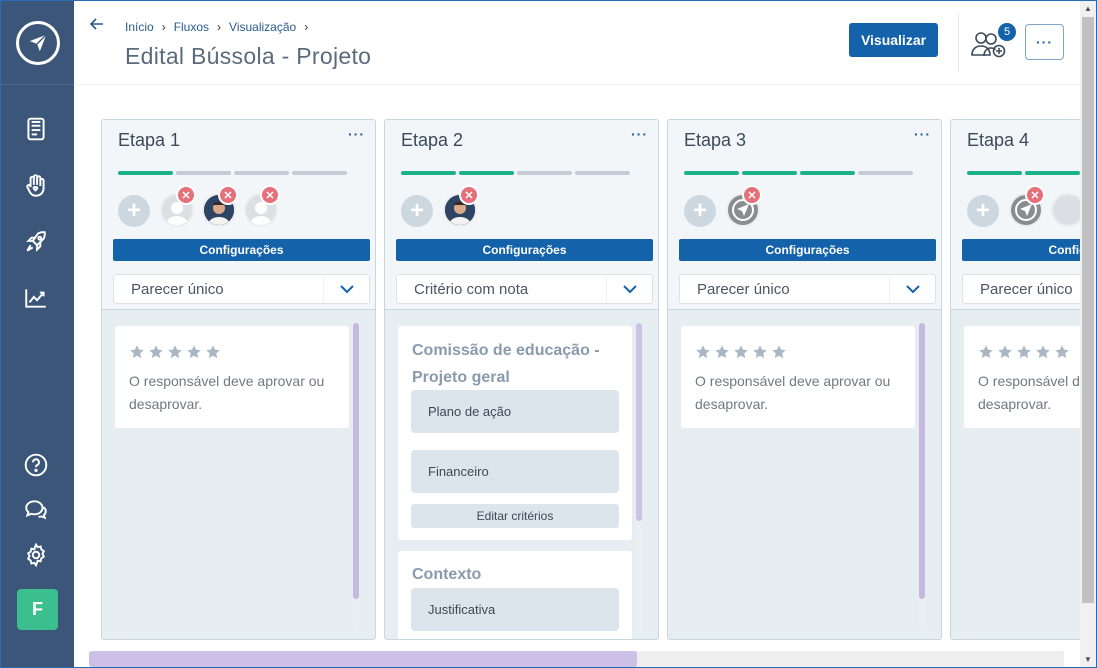  What do you see at coordinates (36, 465) in the screenshot?
I see `help-icon` at bounding box center [36, 465].